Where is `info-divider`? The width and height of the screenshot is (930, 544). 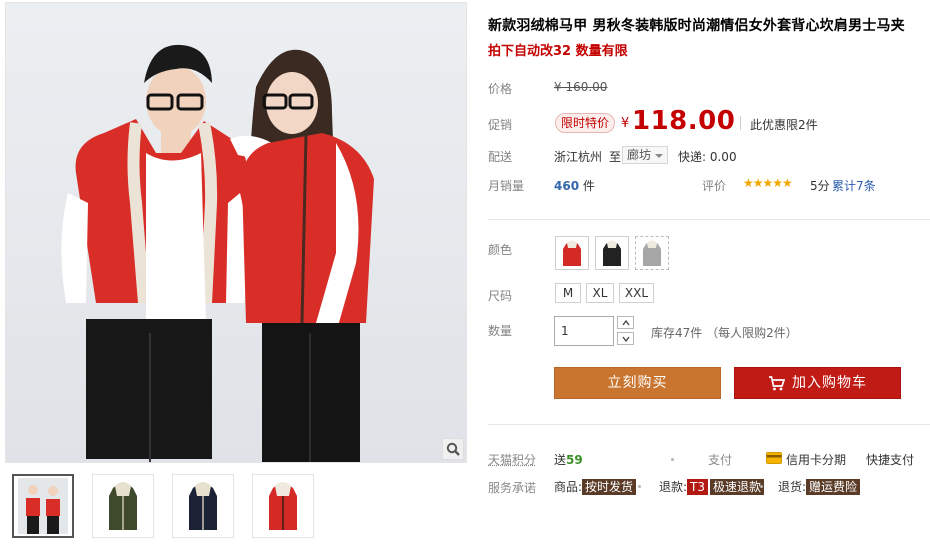
info-divider is located at coordinates (709, 219).